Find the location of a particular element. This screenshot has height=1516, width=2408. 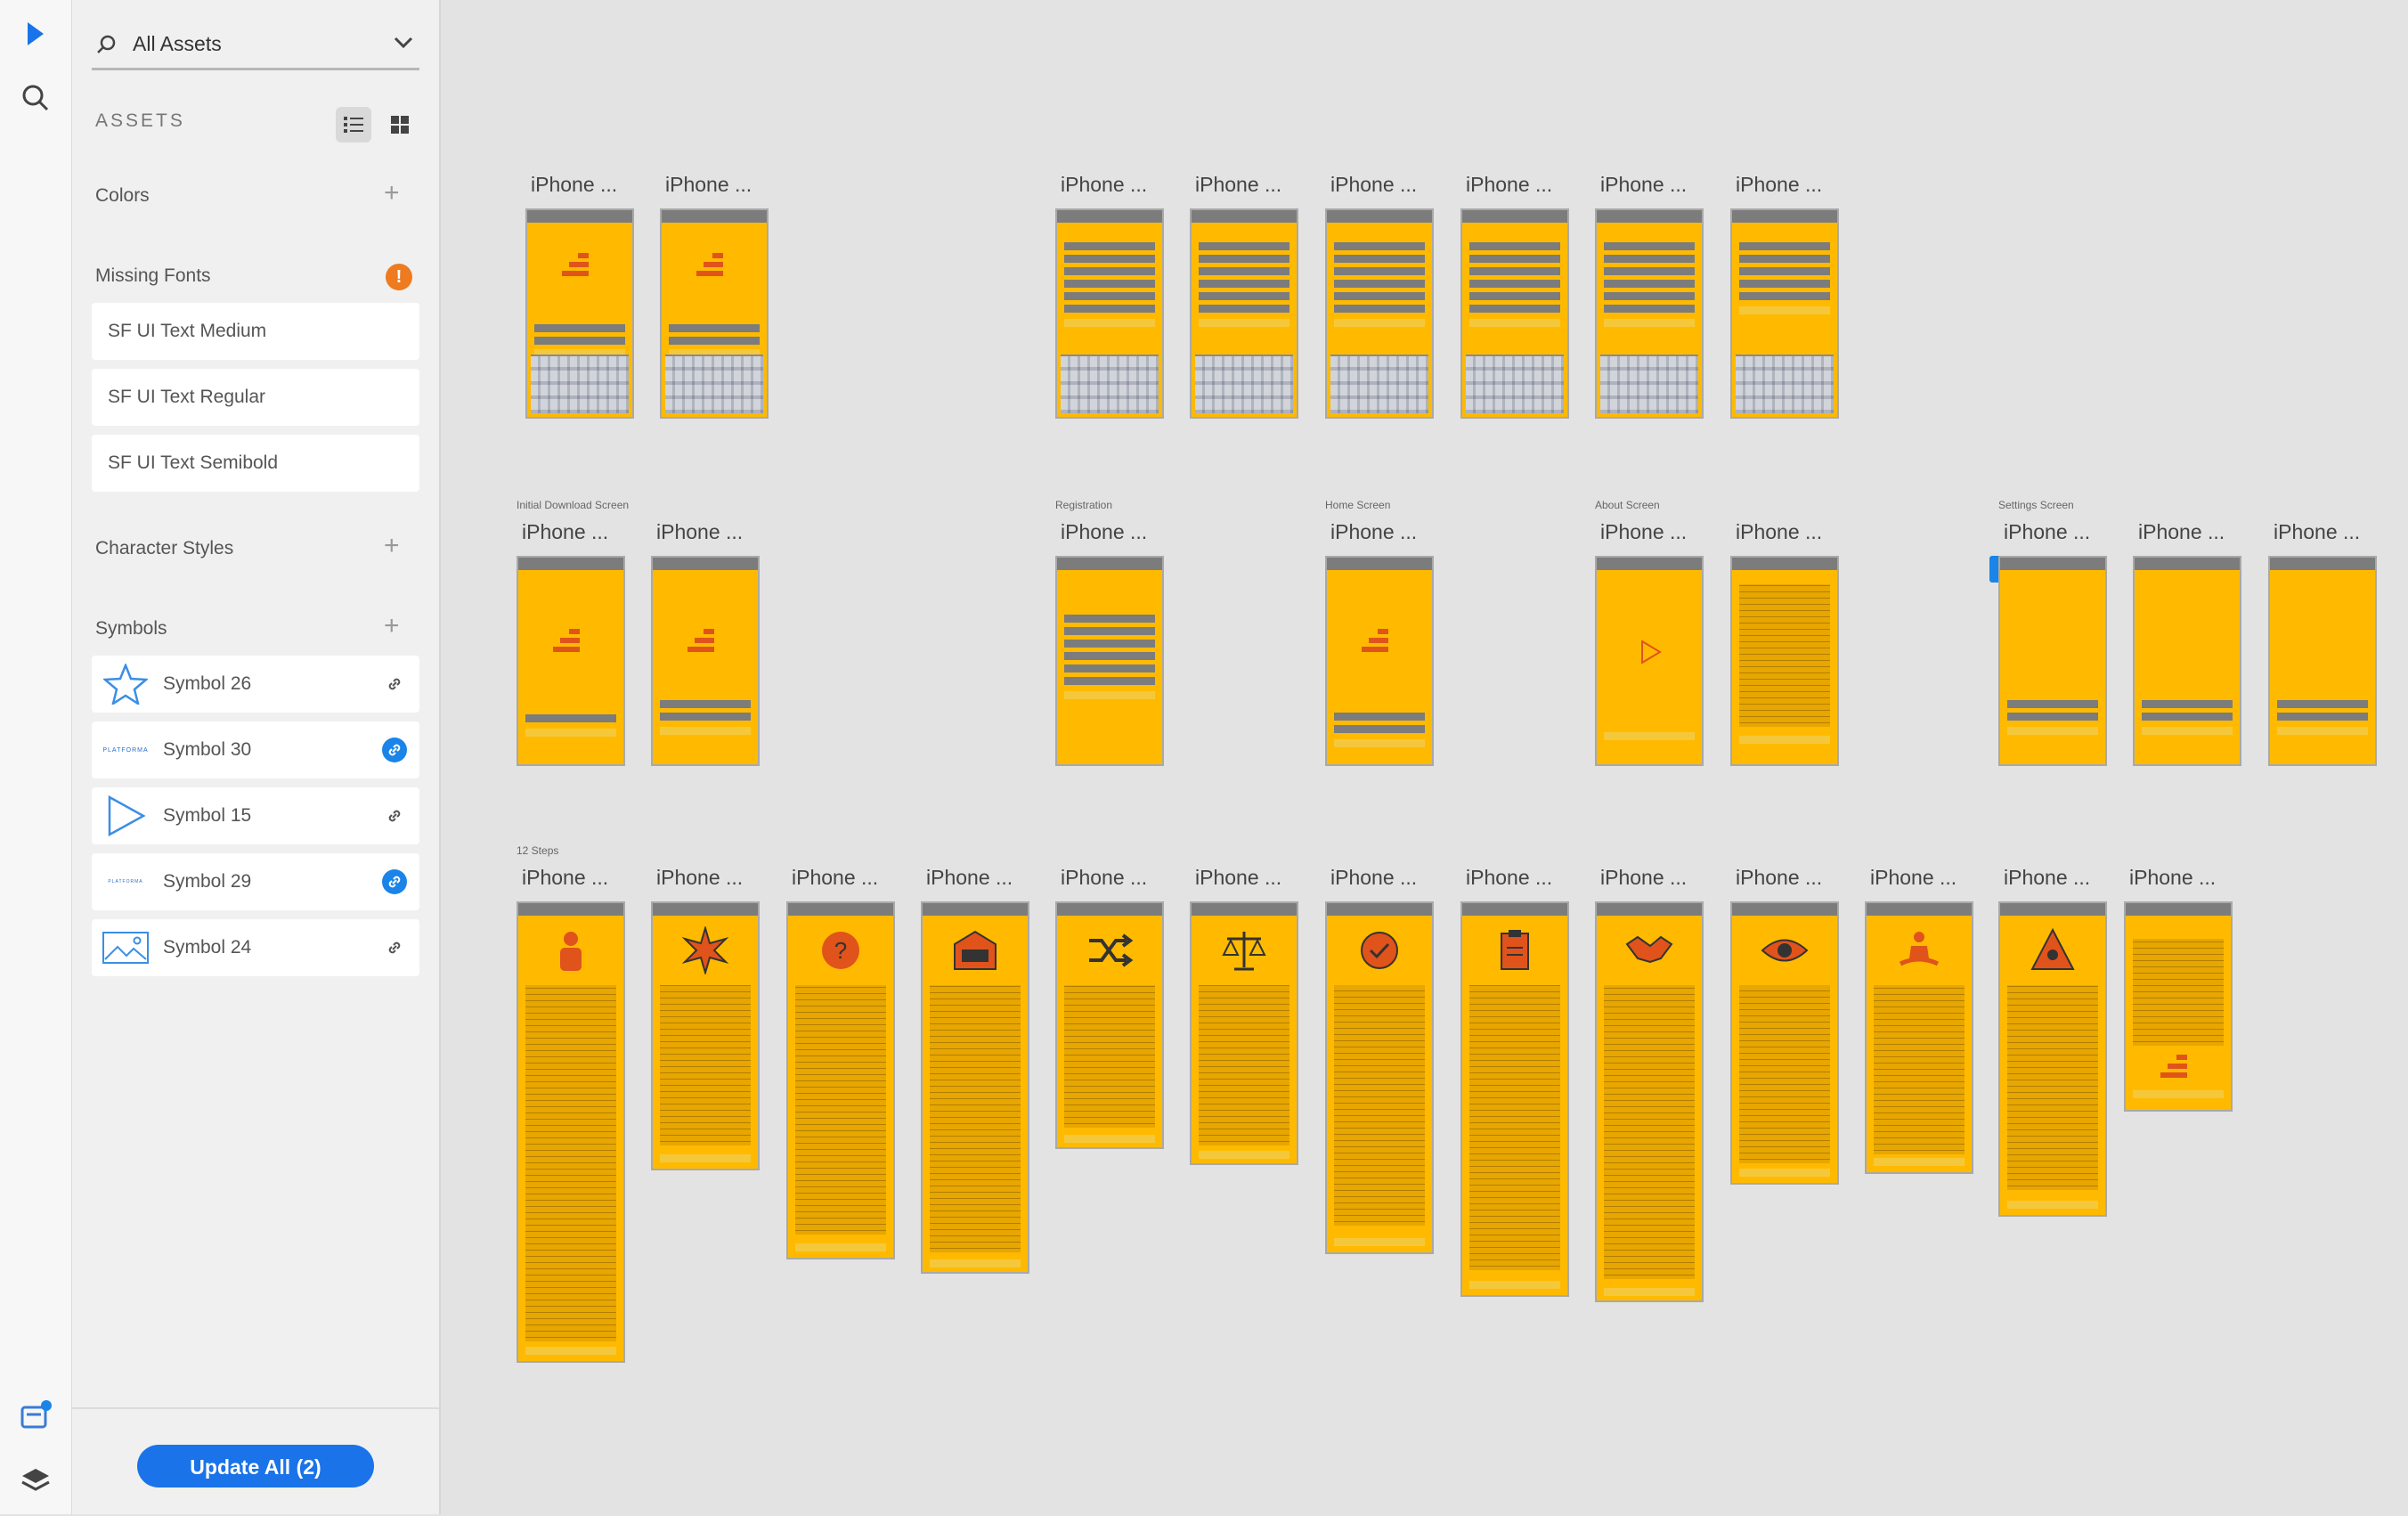

artboard: iPhone ... ? is located at coordinates (840, 1062).